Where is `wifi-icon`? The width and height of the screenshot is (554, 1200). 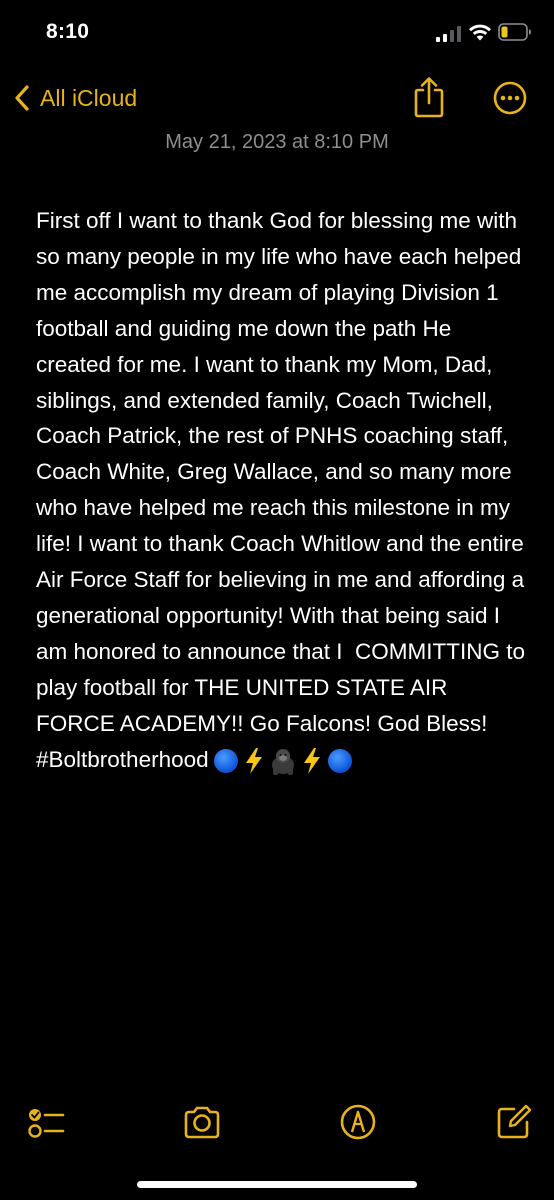 wifi-icon is located at coordinates (480, 32).